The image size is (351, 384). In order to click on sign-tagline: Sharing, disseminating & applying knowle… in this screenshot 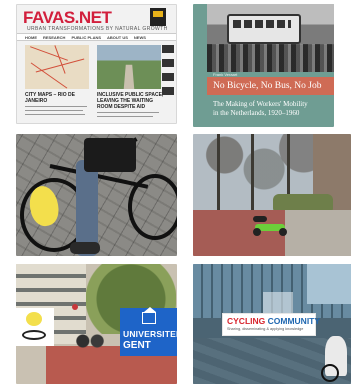, I will do `click(265, 329)`.